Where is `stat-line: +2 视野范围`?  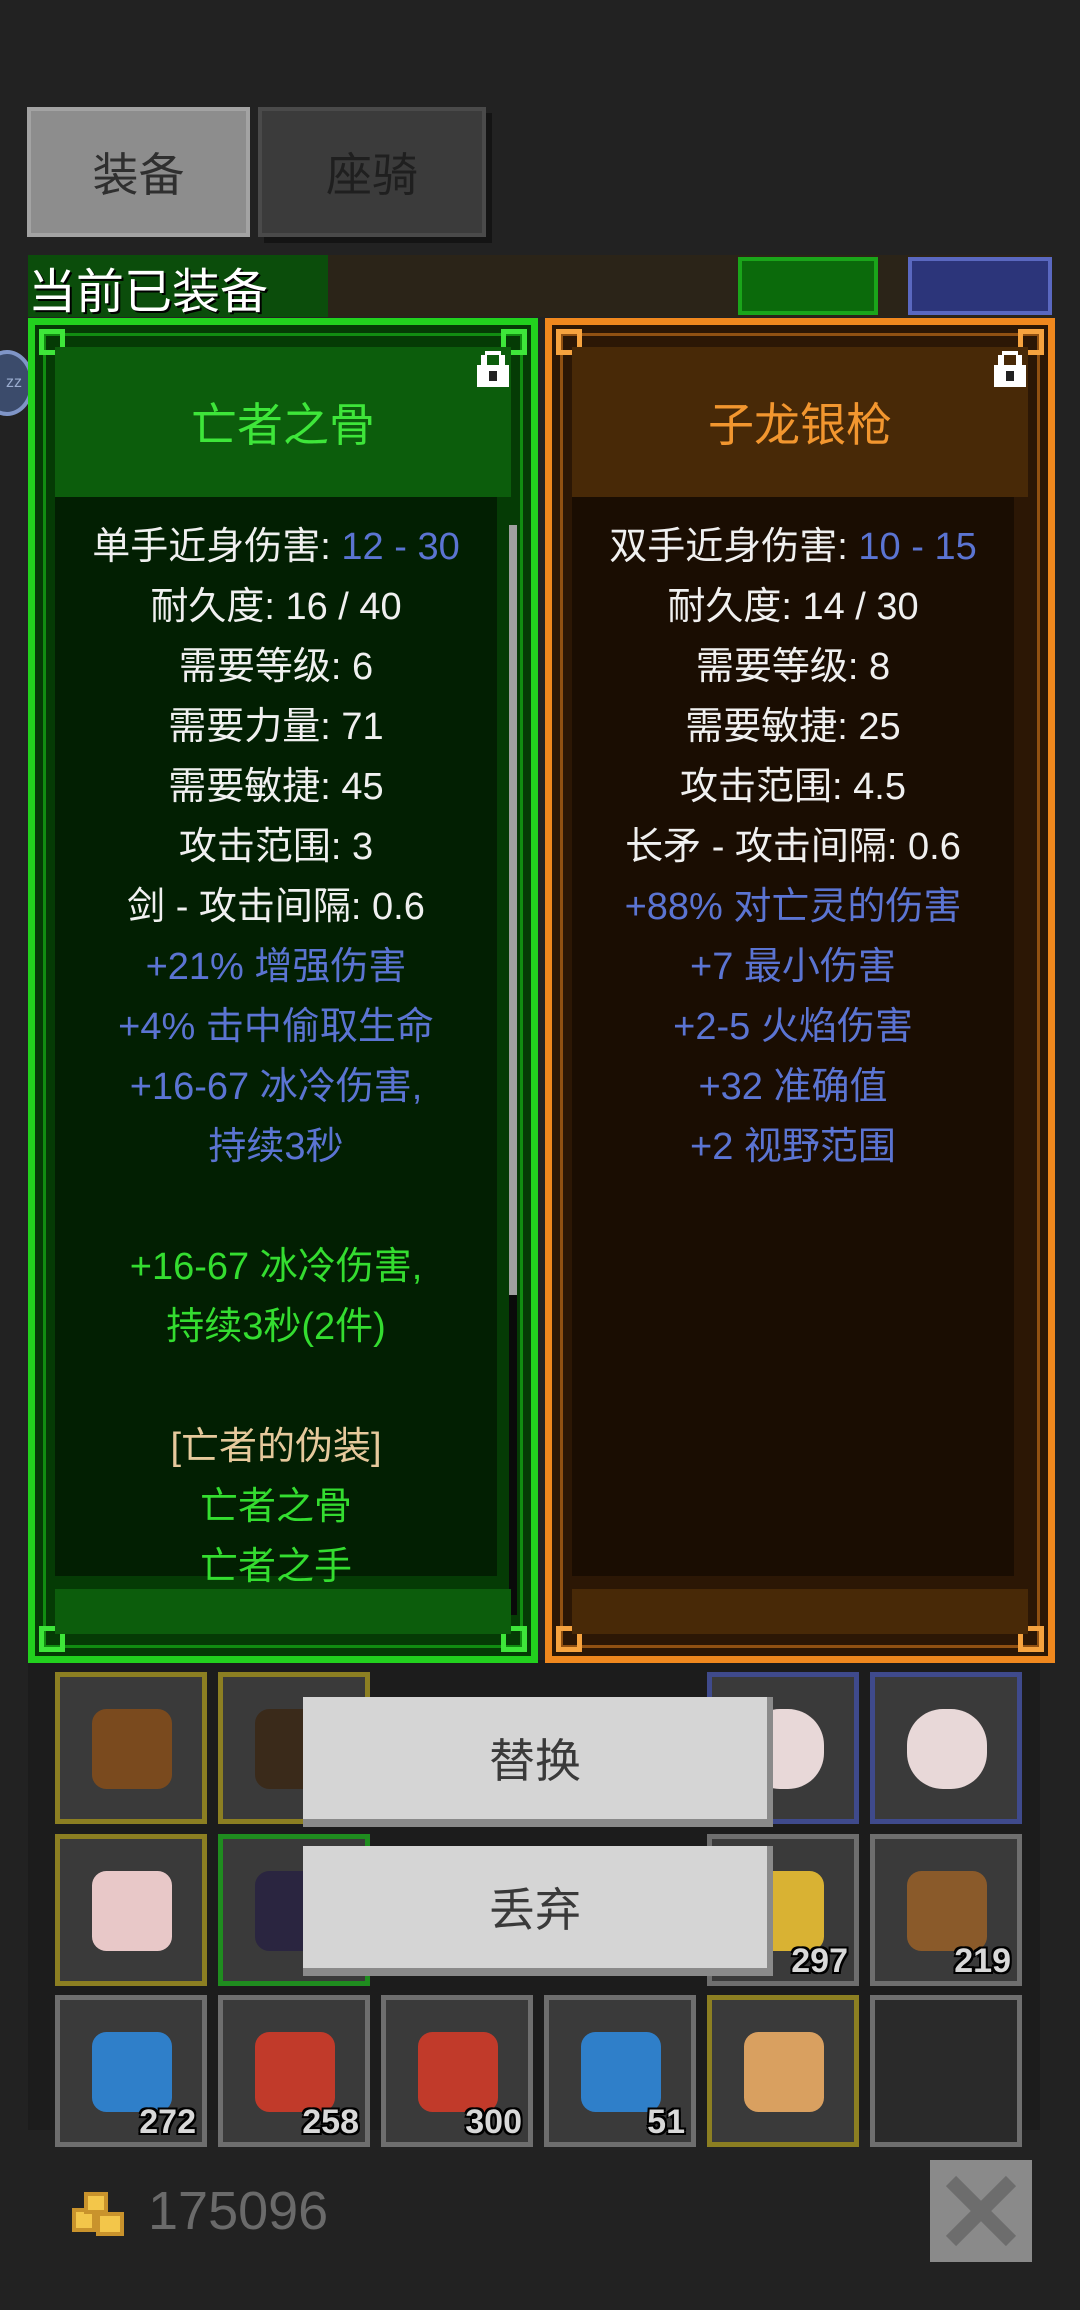 stat-line: +2 视野范围 is located at coordinates (793, 1147).